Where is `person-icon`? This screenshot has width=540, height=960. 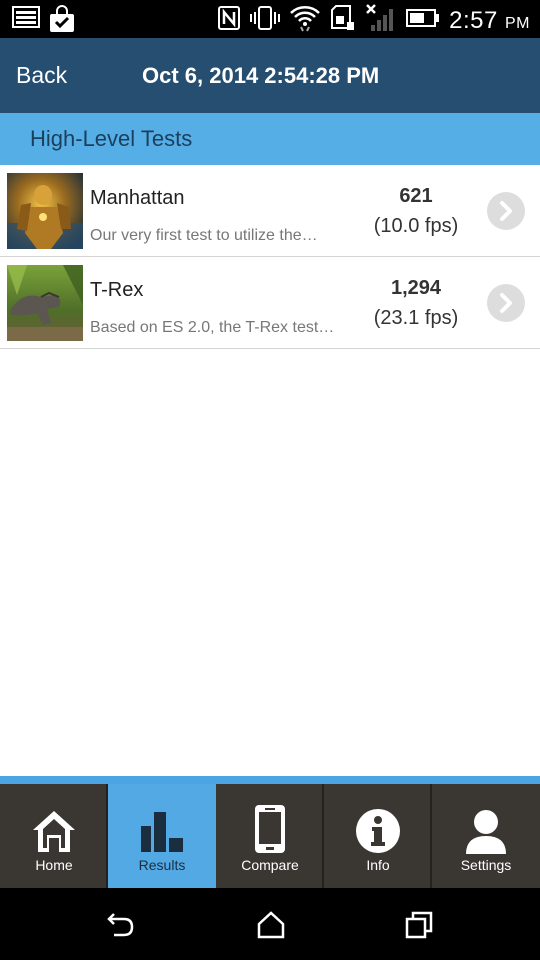 person-icon is located at coordinates (486, 828).